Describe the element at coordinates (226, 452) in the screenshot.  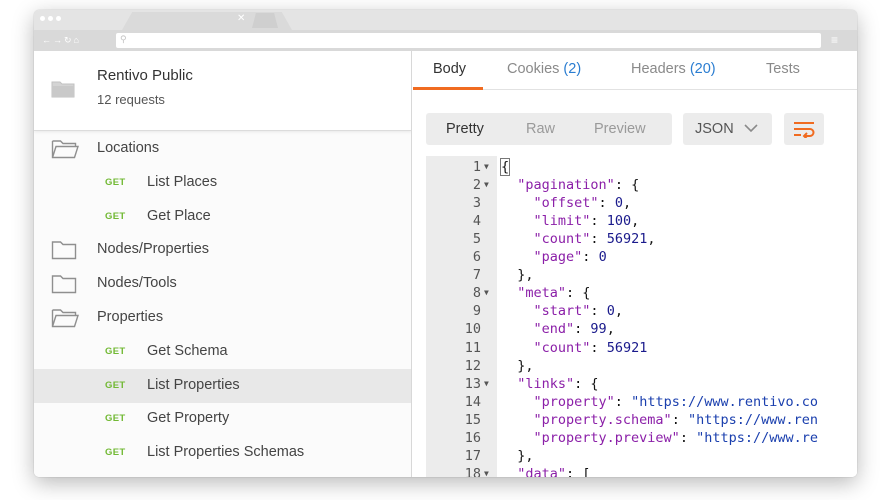
I see `request-label: List Properties Schemas` at that location.